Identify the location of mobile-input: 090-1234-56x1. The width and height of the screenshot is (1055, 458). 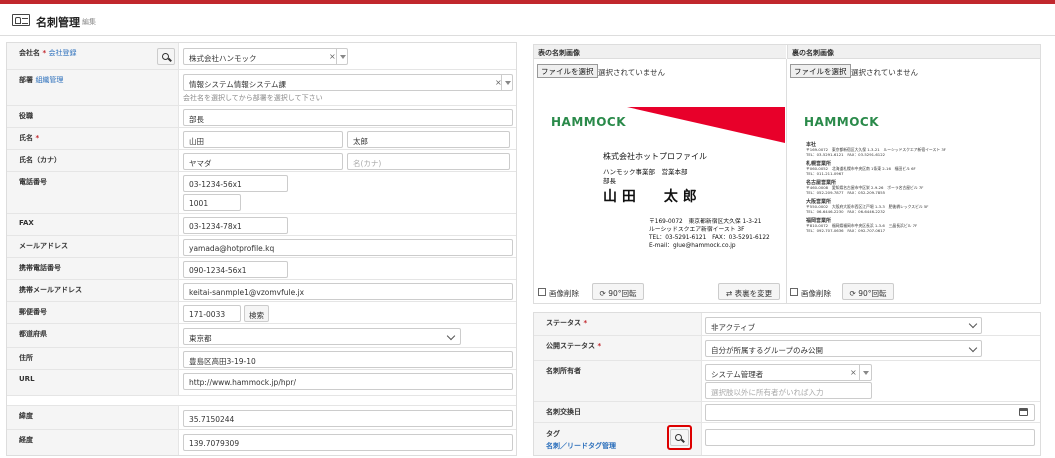
(235, 269).